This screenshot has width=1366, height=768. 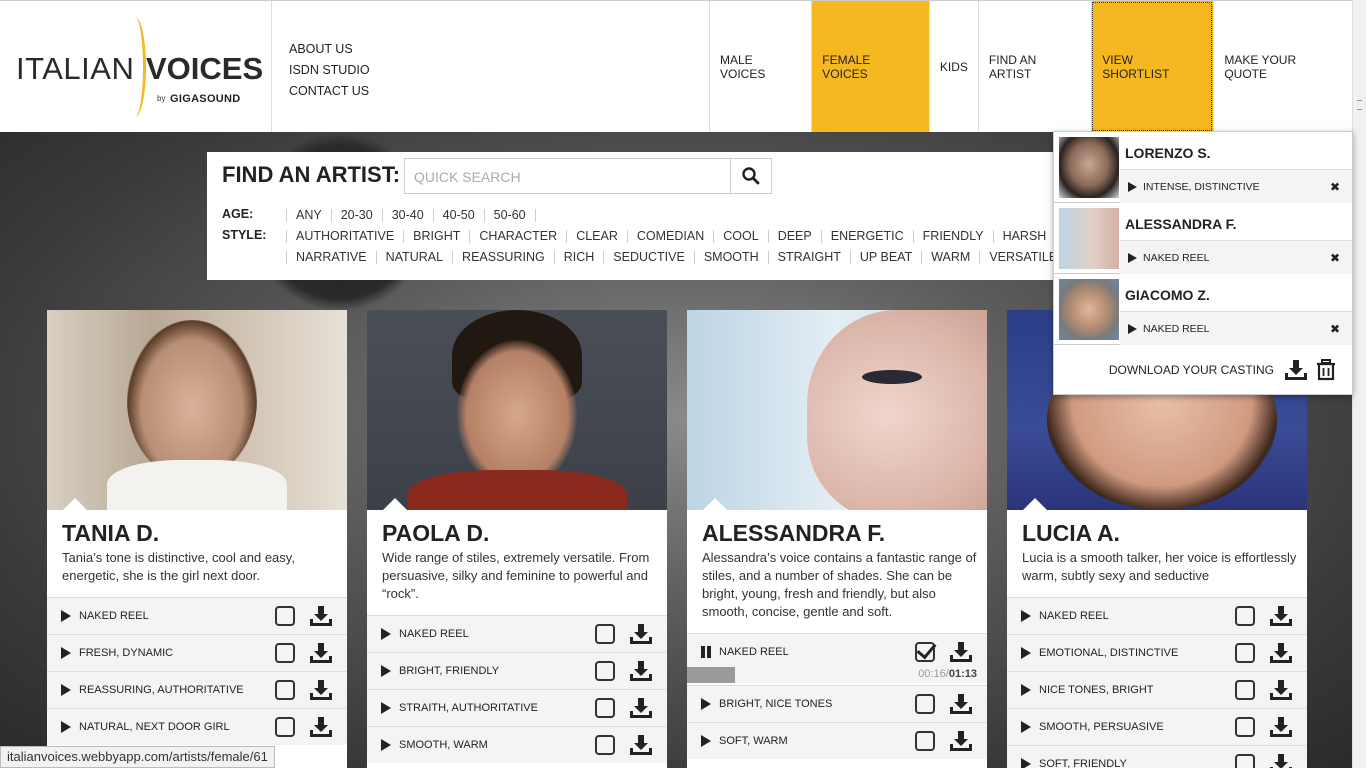 I want to click on style-option: COOL, so click(x=740, y=236).